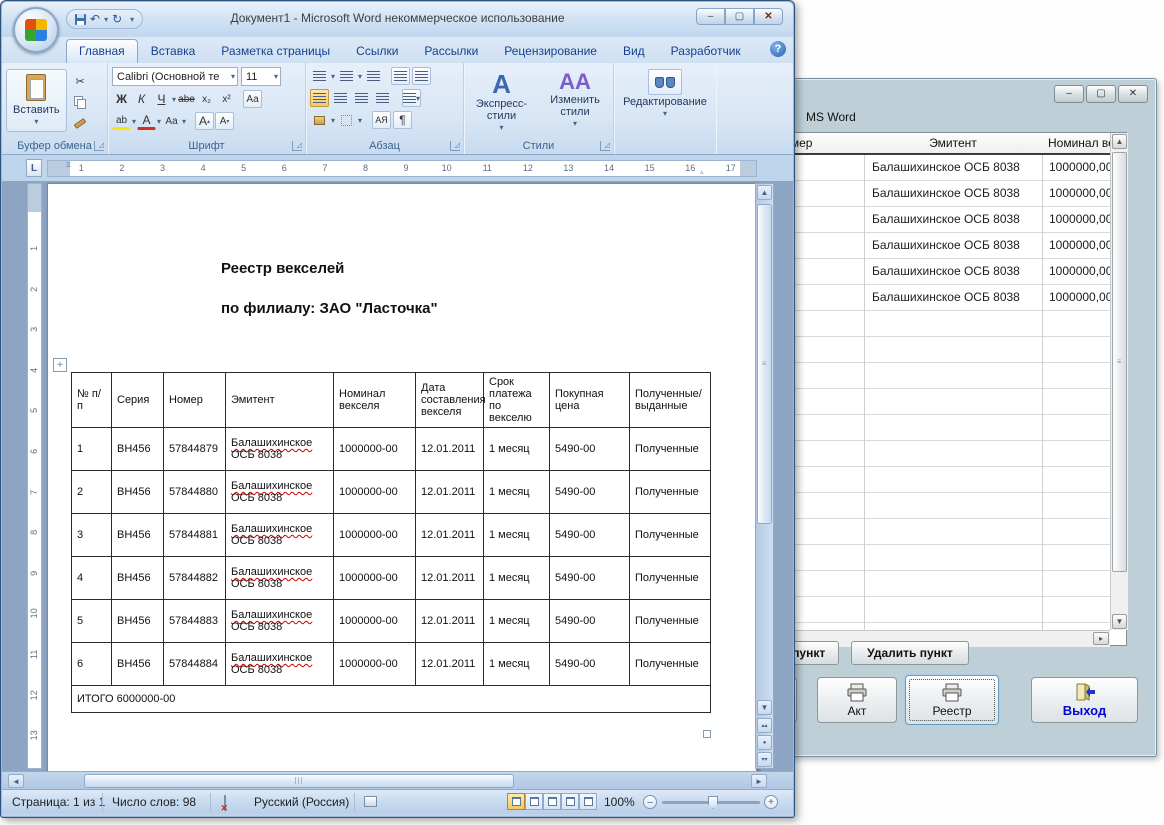 The height and width of the screenshot is (825, 1164). What do you see at coordinates (132, 19) in the screenshot?
I see `qat-customize-icon: ▾` at bounding box center [132, 19].